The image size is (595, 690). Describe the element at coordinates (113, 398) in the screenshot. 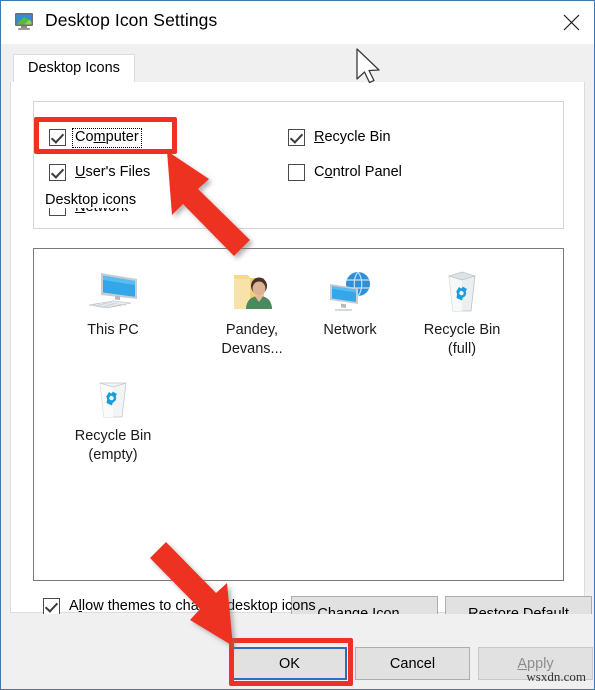

I see `recycle-bin-empty-icon` at that location.